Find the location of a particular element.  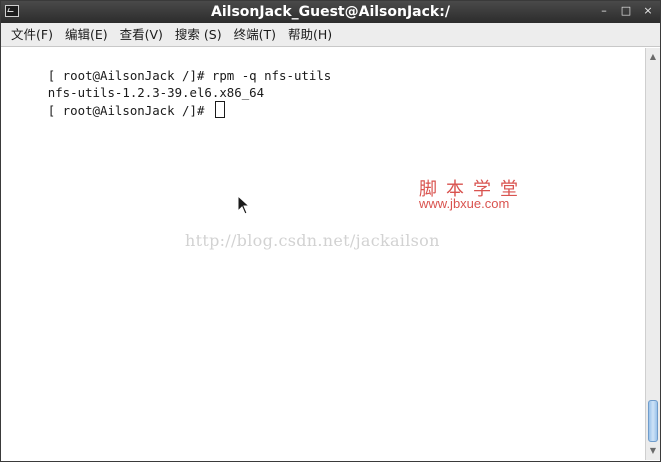

terminal-line-text: [ root@AilsonJack /]# is located at coordinates (129, 110).